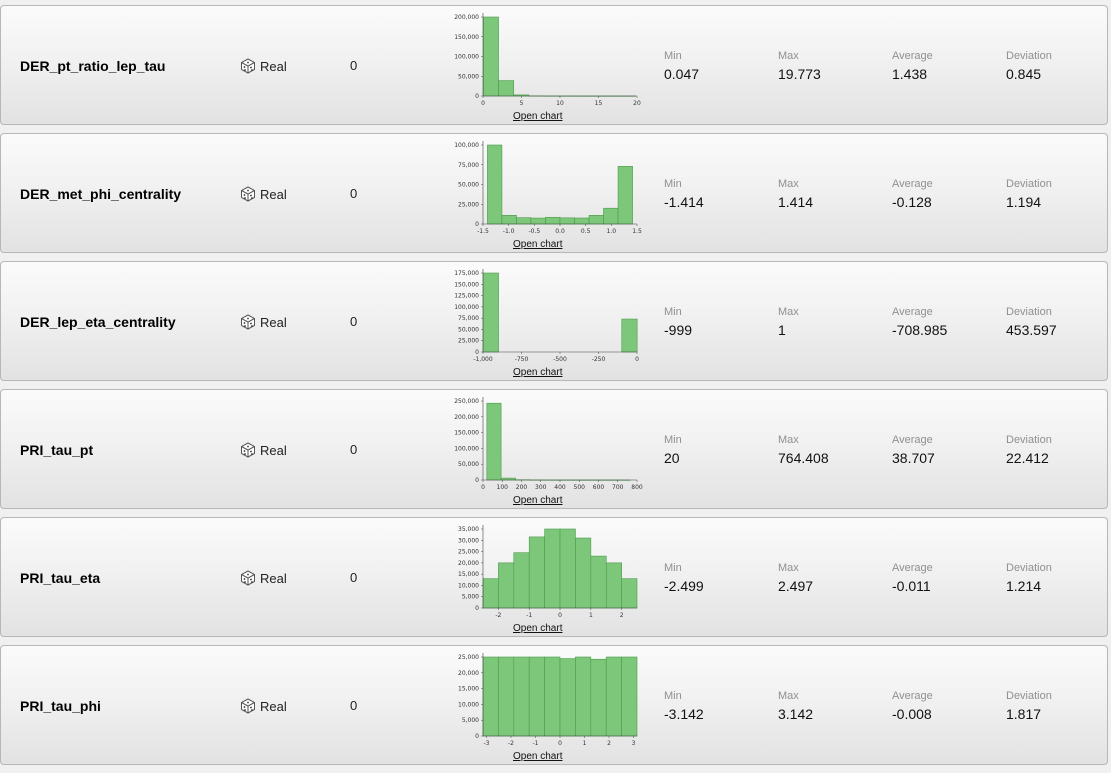  Describe the element at coordinates (912, 194) in the screenshot. I see `average-stat: Average -0.128` at that location.